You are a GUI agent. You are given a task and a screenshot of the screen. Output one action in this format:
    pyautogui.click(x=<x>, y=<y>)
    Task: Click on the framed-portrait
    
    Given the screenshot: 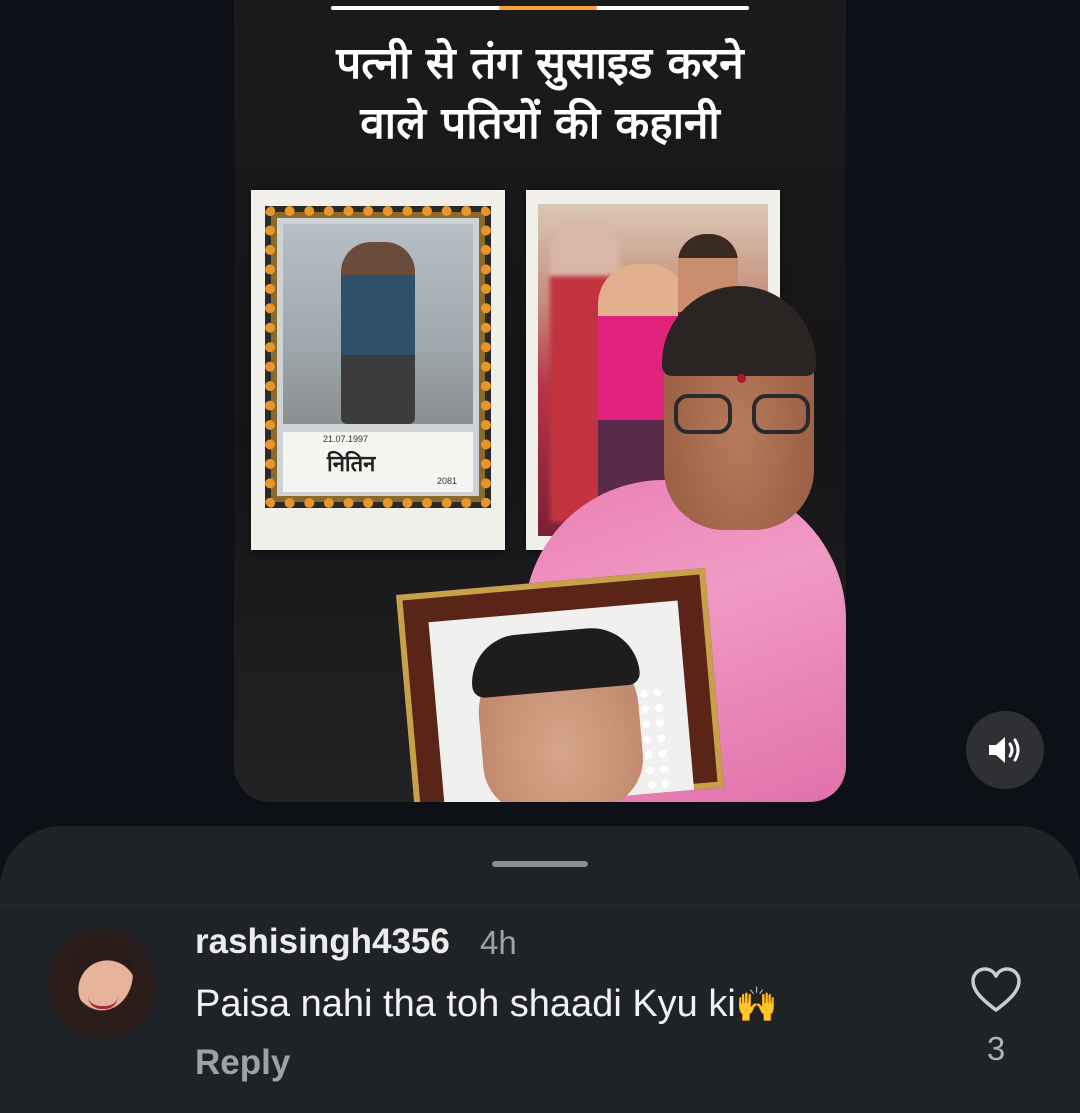 What is the action you would take?
    pyautogui.click(x=560, y=684)
    